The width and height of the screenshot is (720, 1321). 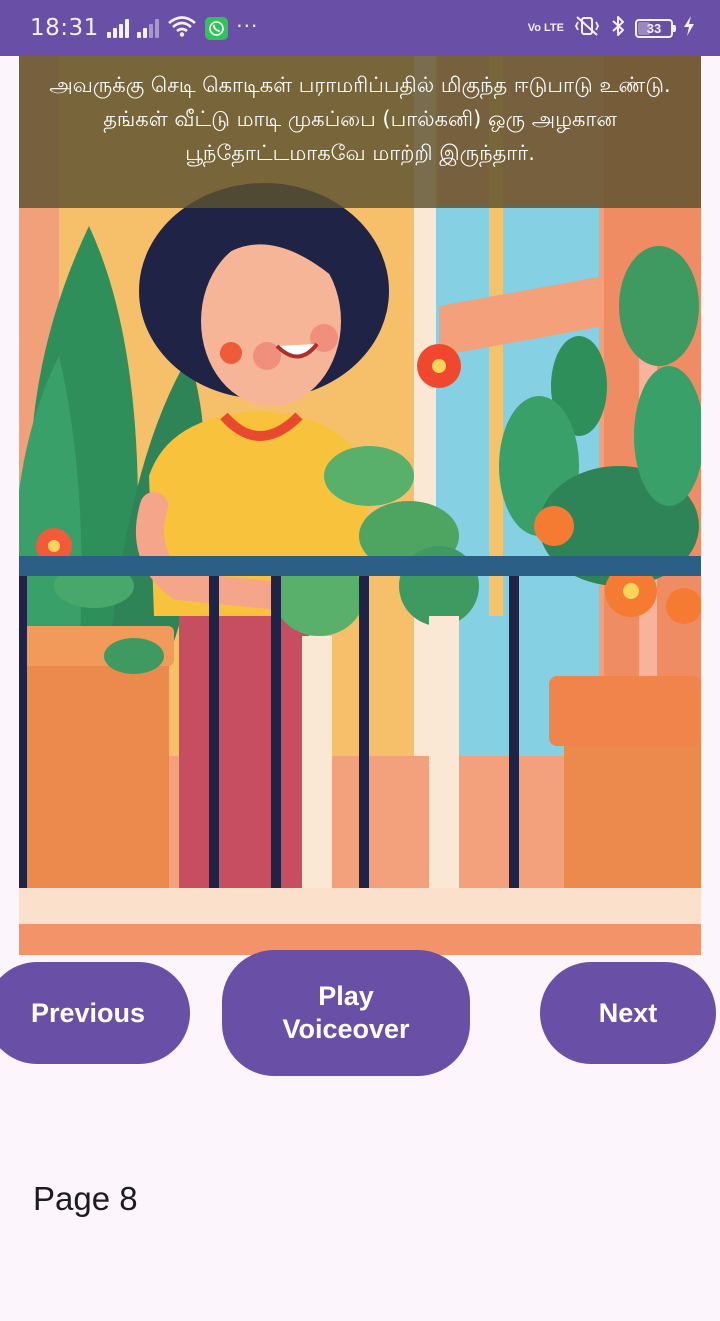 What do you see at coordinates (689, 28) in the screenshot?
I see `charging-icon` at bounding box center [689, 28].